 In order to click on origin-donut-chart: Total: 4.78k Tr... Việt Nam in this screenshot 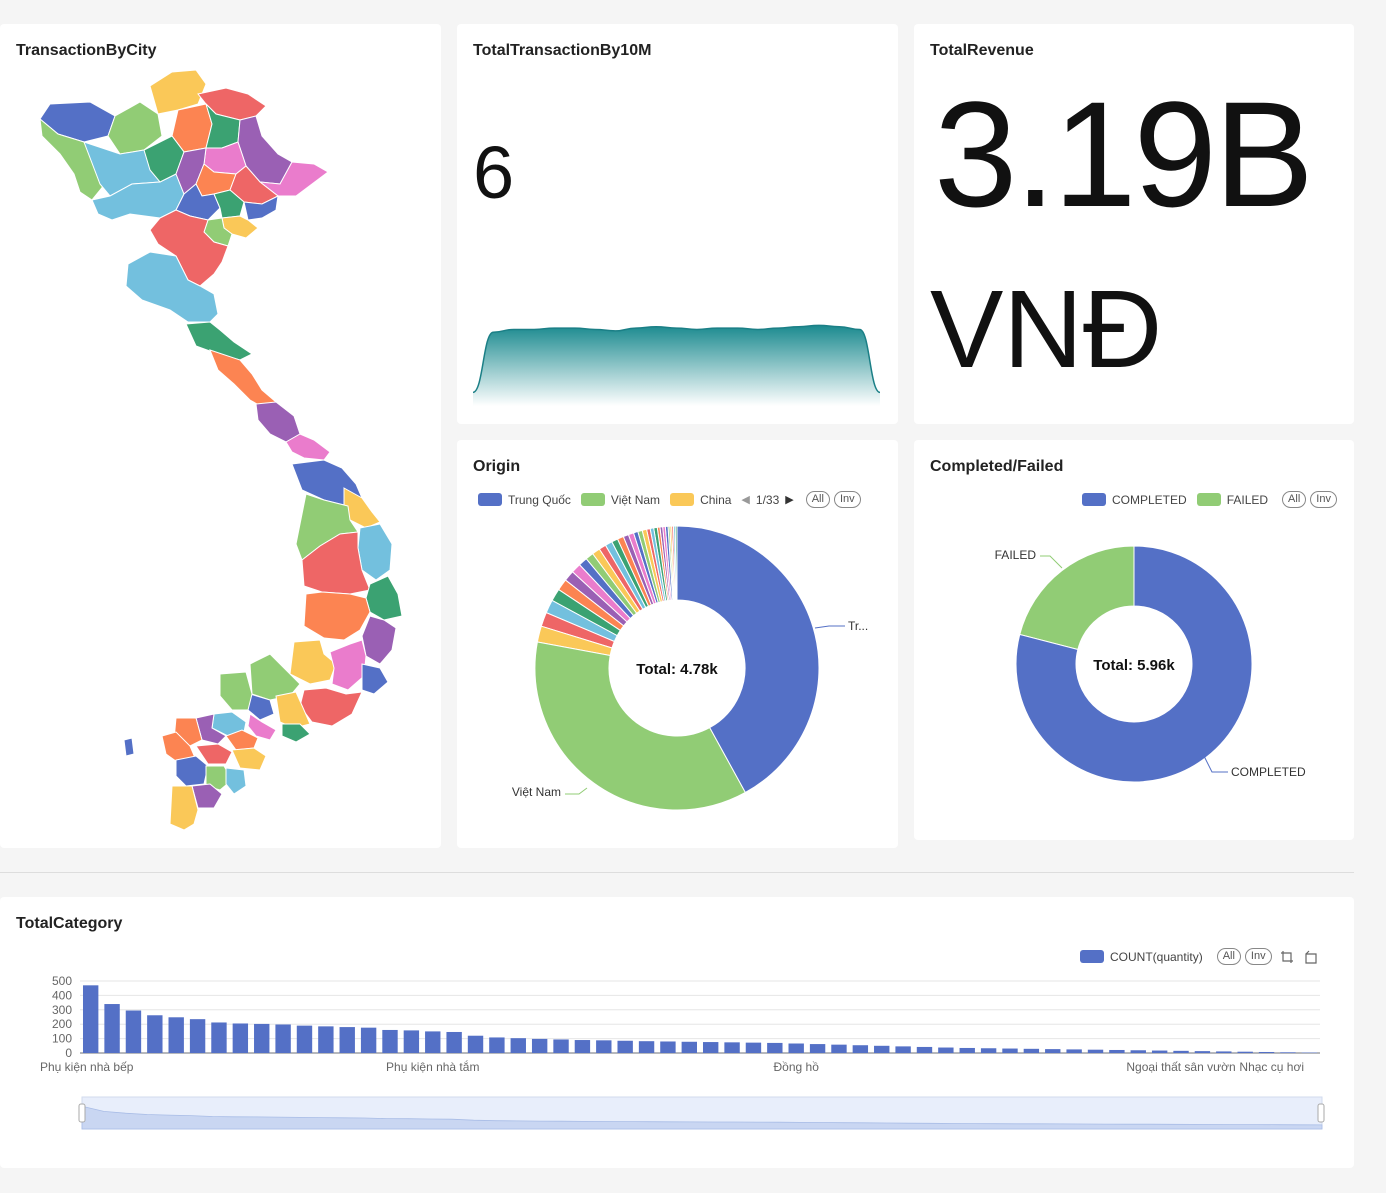, I will do `click(677, 644)`.